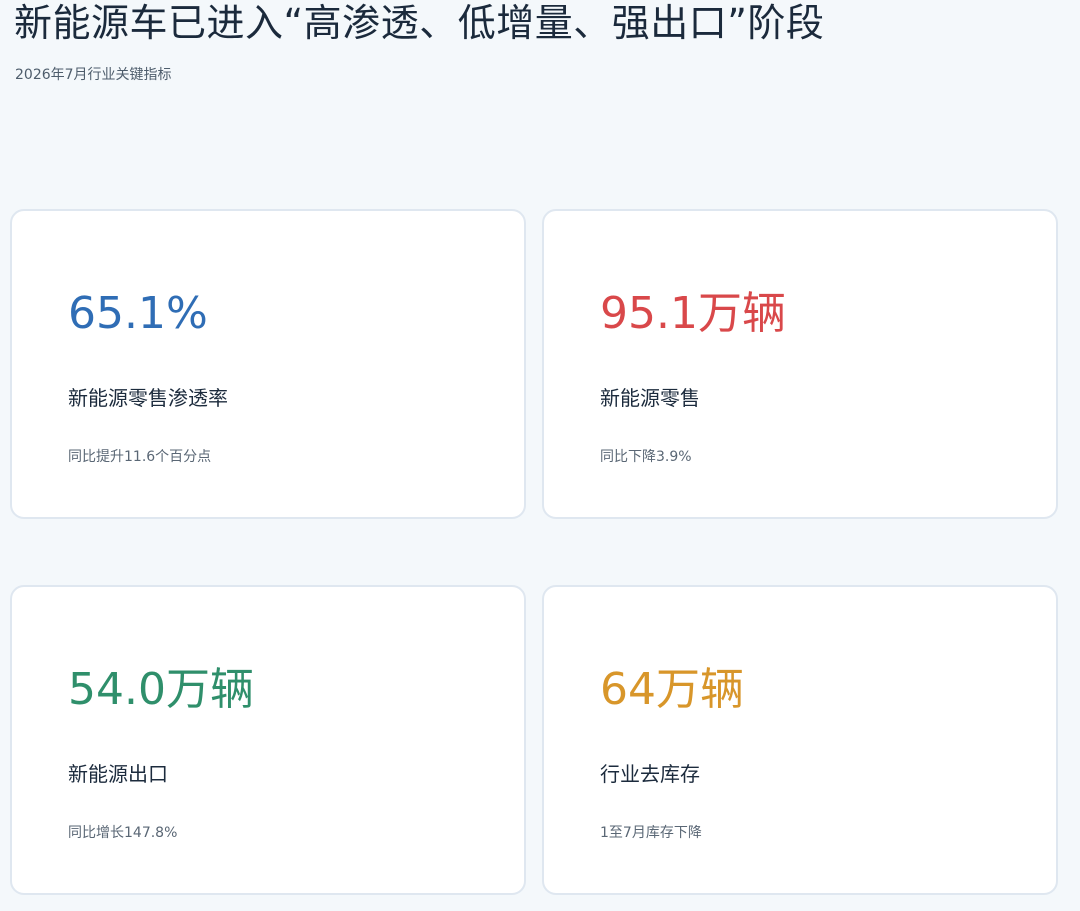 This screenshot has height=911, width=1080. What do you see at coordinates (419, 23) in the screenshot?
I see `page-title: 新能源车已进入“高渗透、低增量、强出口”阶段` at bounding box center [419, 23].